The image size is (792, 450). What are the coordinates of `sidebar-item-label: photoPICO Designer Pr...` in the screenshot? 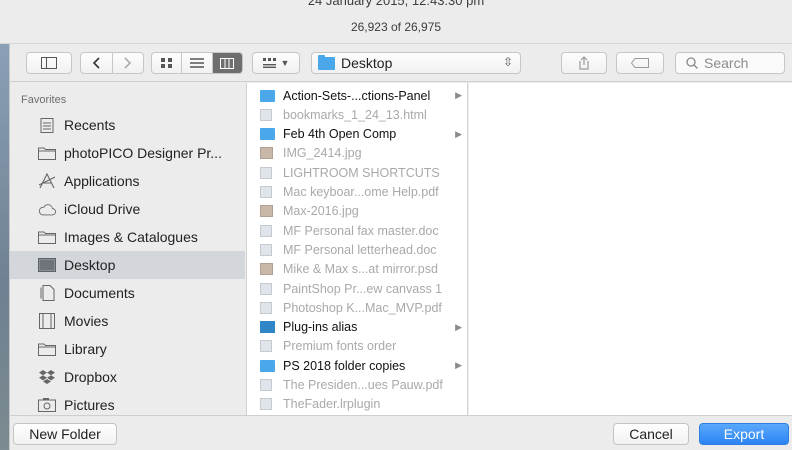 It's located at (143, 153).